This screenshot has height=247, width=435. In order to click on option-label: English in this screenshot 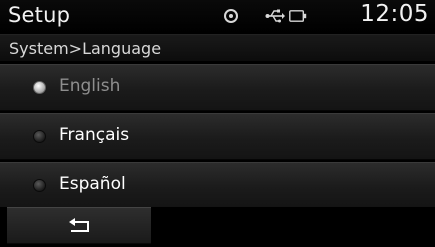, I will do `click(90, 86)`.